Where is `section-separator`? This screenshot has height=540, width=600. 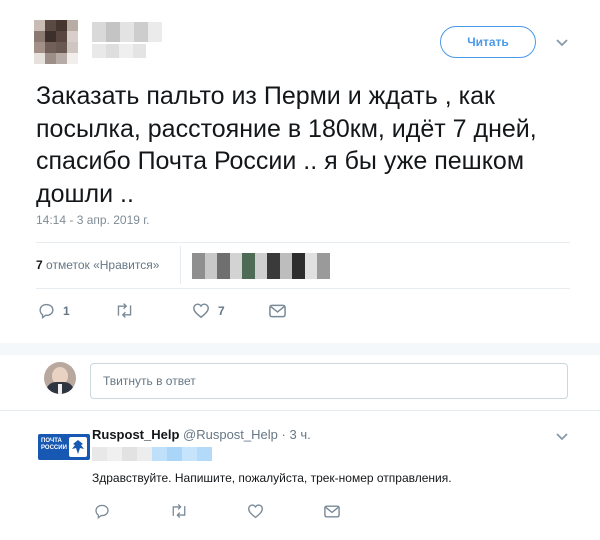
section-separator is located at coordinates (300, 349).